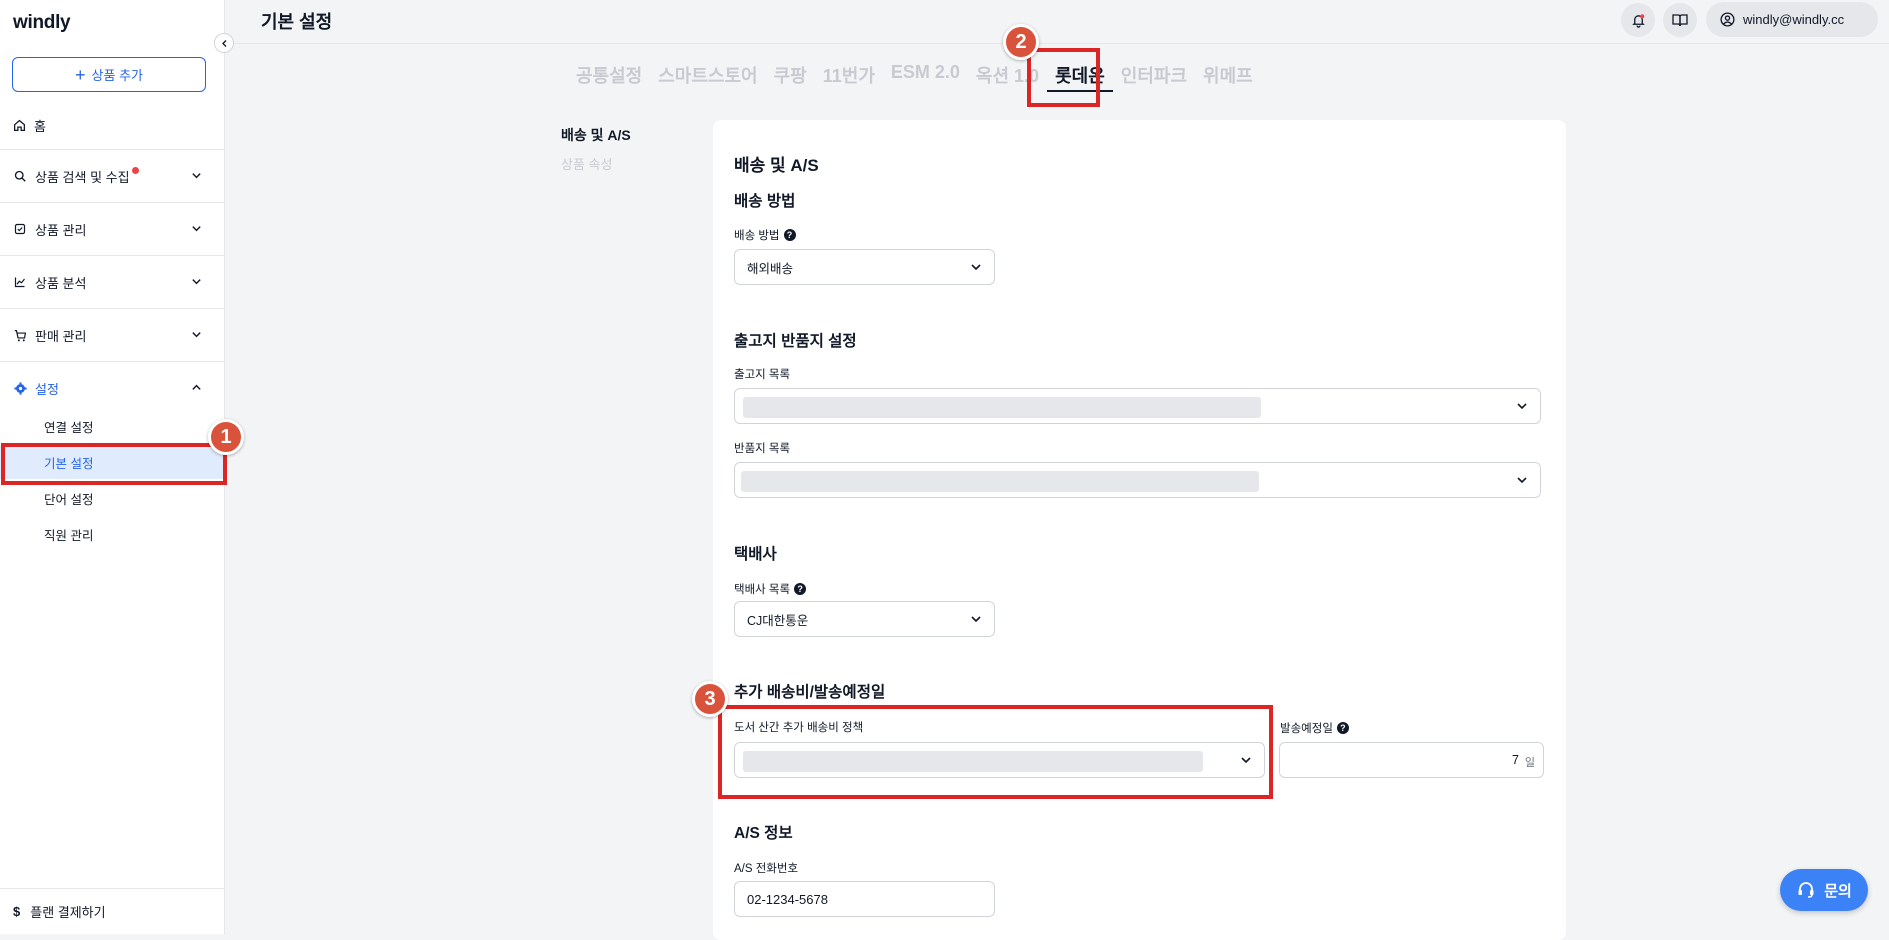 The image size is (1889, 940). I want to click on sidebar-item-product-analysis: 상품 분석, so click(112, 281).